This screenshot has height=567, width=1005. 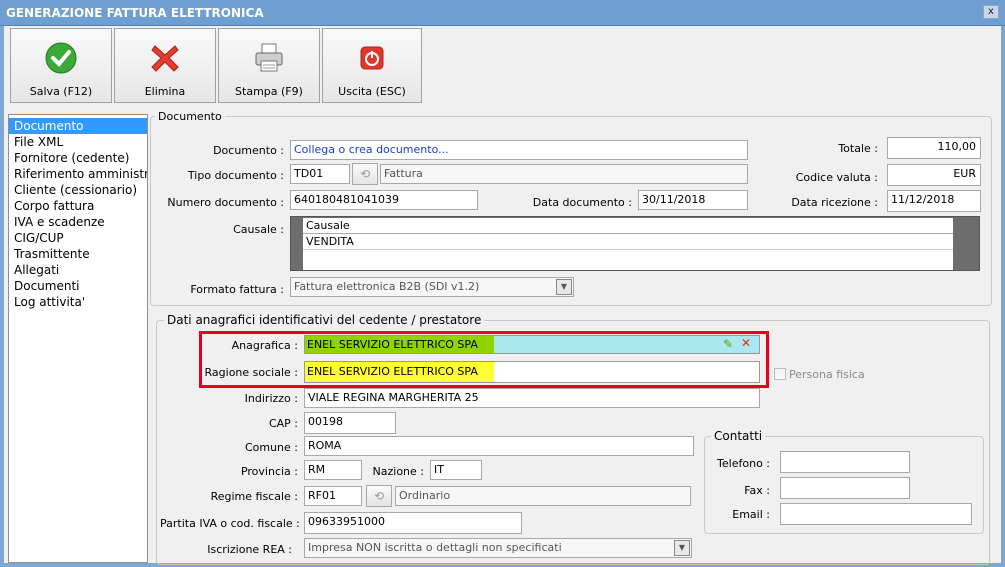 What do you see at coordinates (628, 226) in the screenshot?
I see `causale-header: Causale` at bounding box center [628, 226].